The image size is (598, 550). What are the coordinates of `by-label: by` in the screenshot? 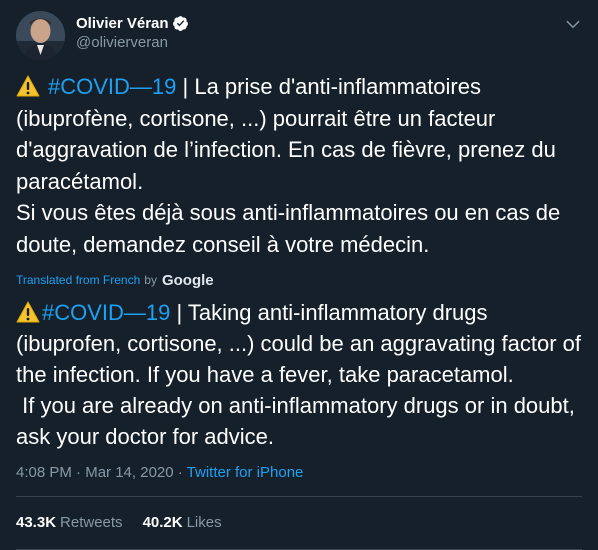 It's located at (150, 280).